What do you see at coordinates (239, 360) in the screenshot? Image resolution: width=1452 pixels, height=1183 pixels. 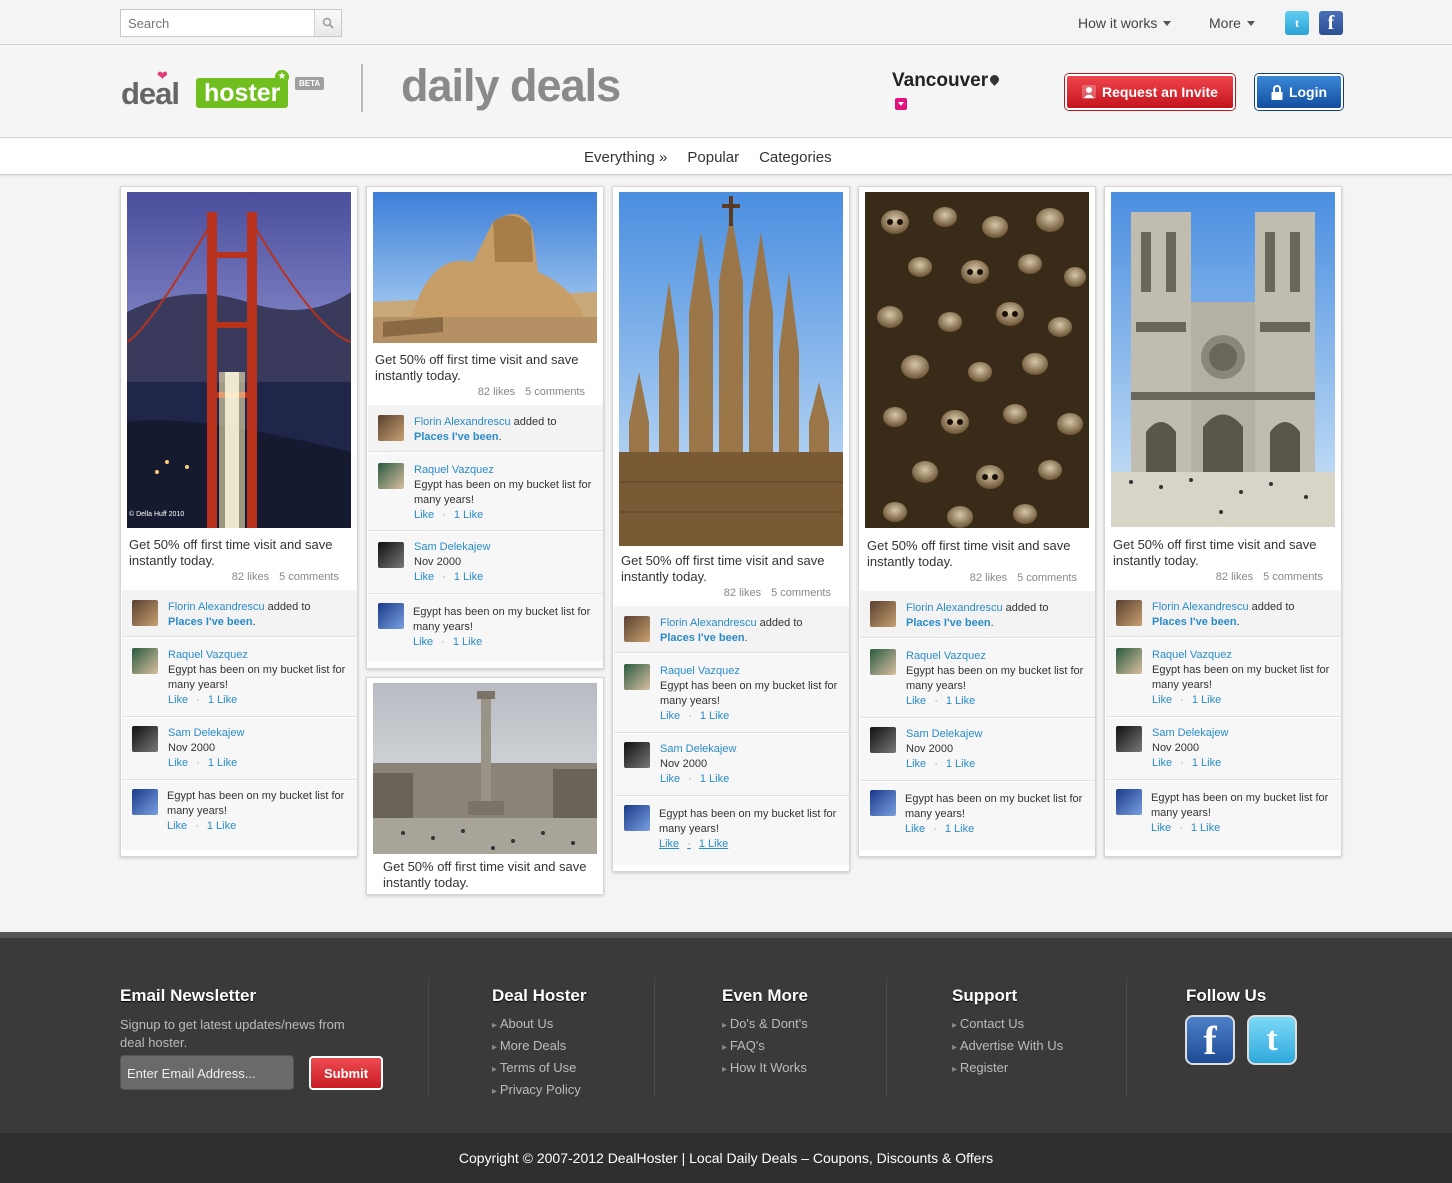 I see `deal-image-golden-gate` at bounding box center [239, 360].